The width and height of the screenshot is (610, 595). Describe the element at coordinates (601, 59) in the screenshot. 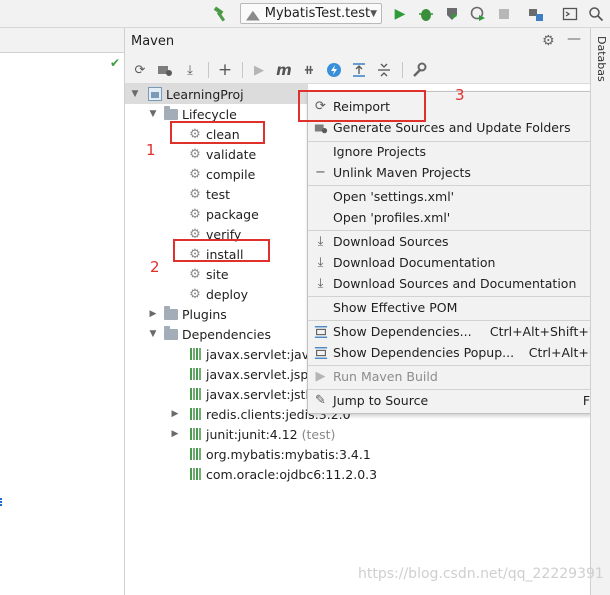

I see `database-tab: Databas` at that location.